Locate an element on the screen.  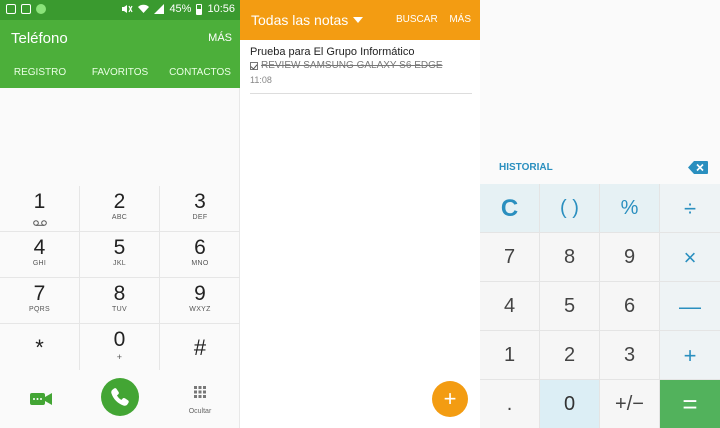
phone-icon is located at coordinates (120, 397).